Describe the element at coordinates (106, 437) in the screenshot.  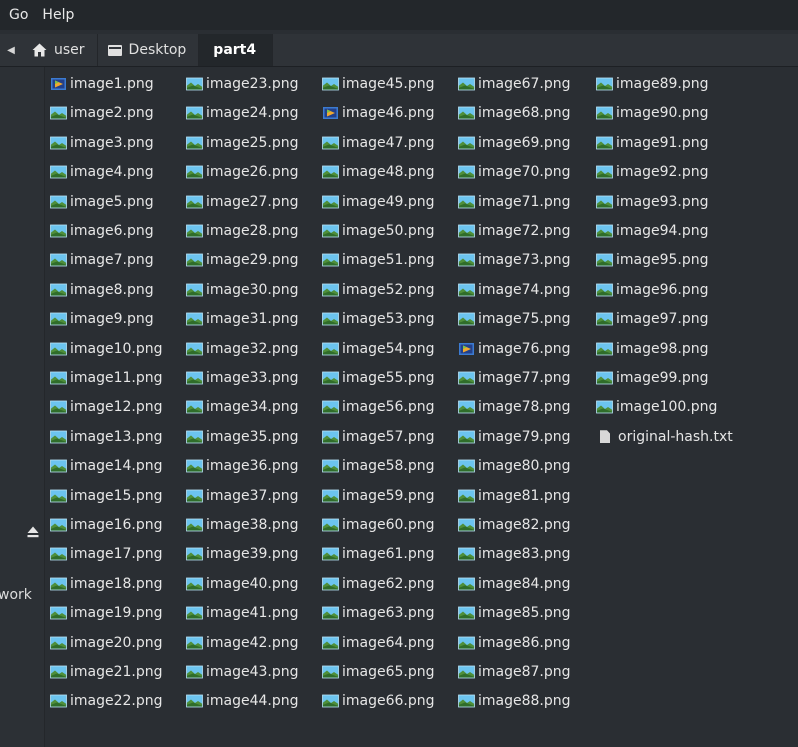
I see `file-item: image13.png` at that location.